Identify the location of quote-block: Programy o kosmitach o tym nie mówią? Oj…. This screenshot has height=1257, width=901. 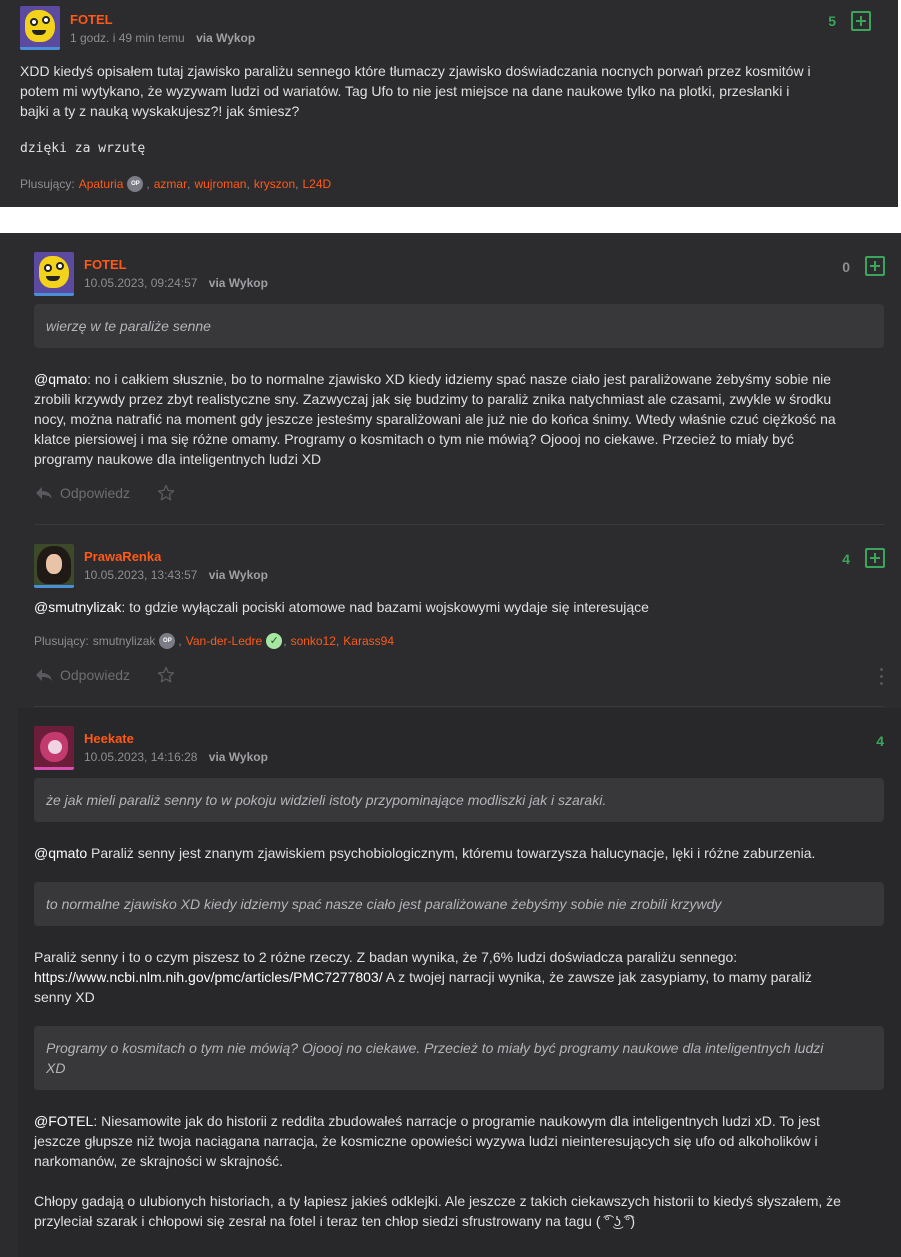
(459, 1058).